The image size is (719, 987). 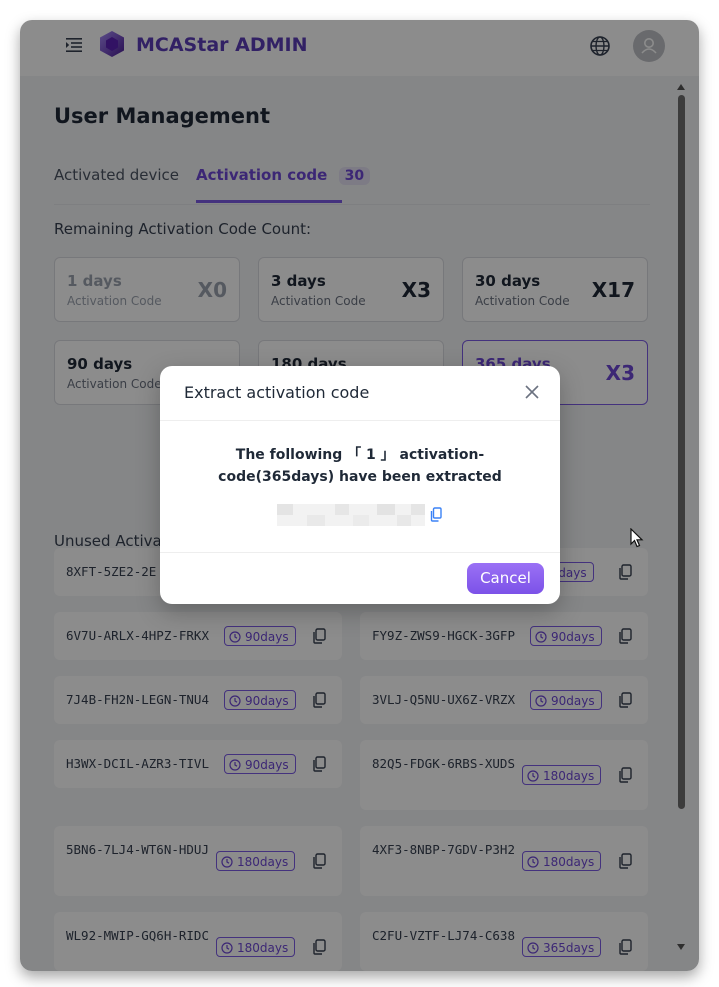 What do you see at coordinates (436, 514) in the screenshot?
I see `copy-icon` at bounding box center [436, 514].